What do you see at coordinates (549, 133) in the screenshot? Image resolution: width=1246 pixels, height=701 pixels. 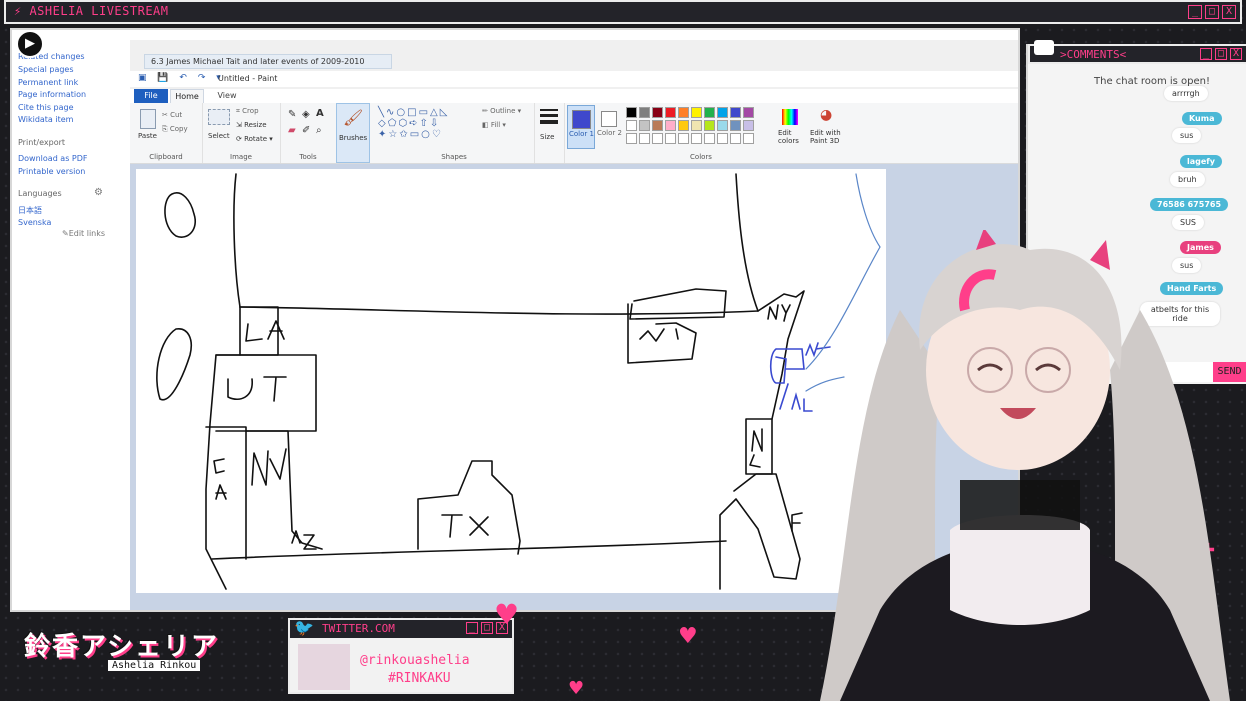 I see `size-button: Size` at bounding box center [549, 133].